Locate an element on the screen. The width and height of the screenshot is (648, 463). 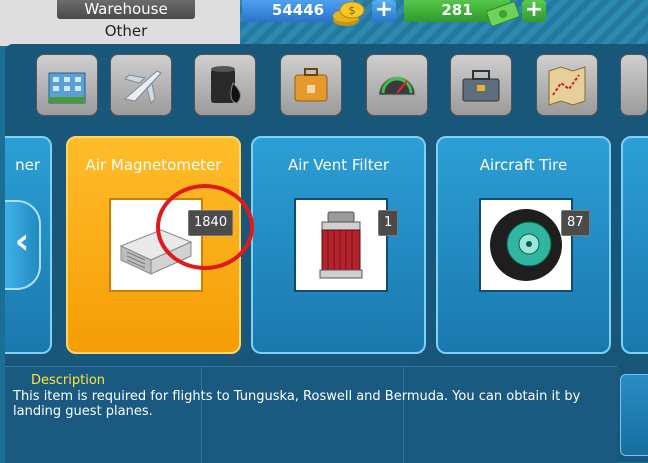
map-icon is located at coordinates (567, 86).